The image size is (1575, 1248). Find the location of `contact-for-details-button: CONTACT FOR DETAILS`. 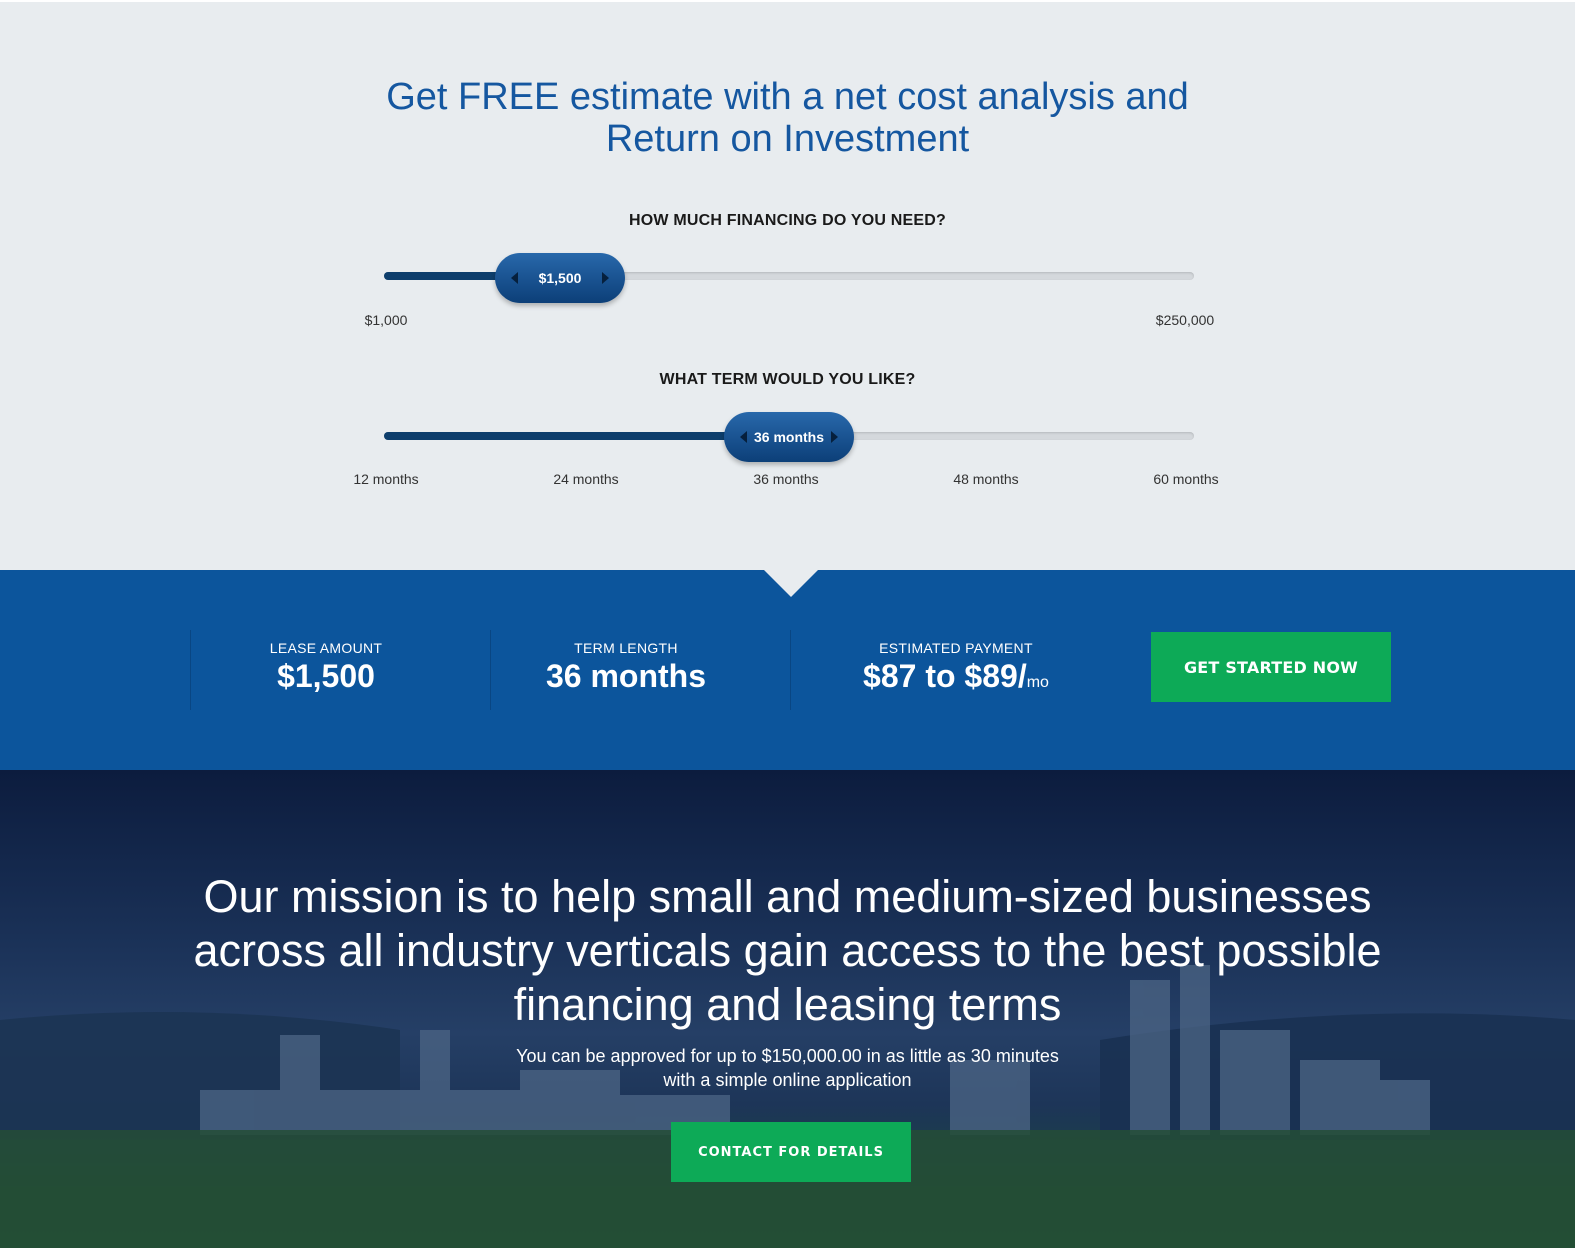

contact-for-details-button: CONTACT FOR DETAILS is located at coordinates (791, 1152).